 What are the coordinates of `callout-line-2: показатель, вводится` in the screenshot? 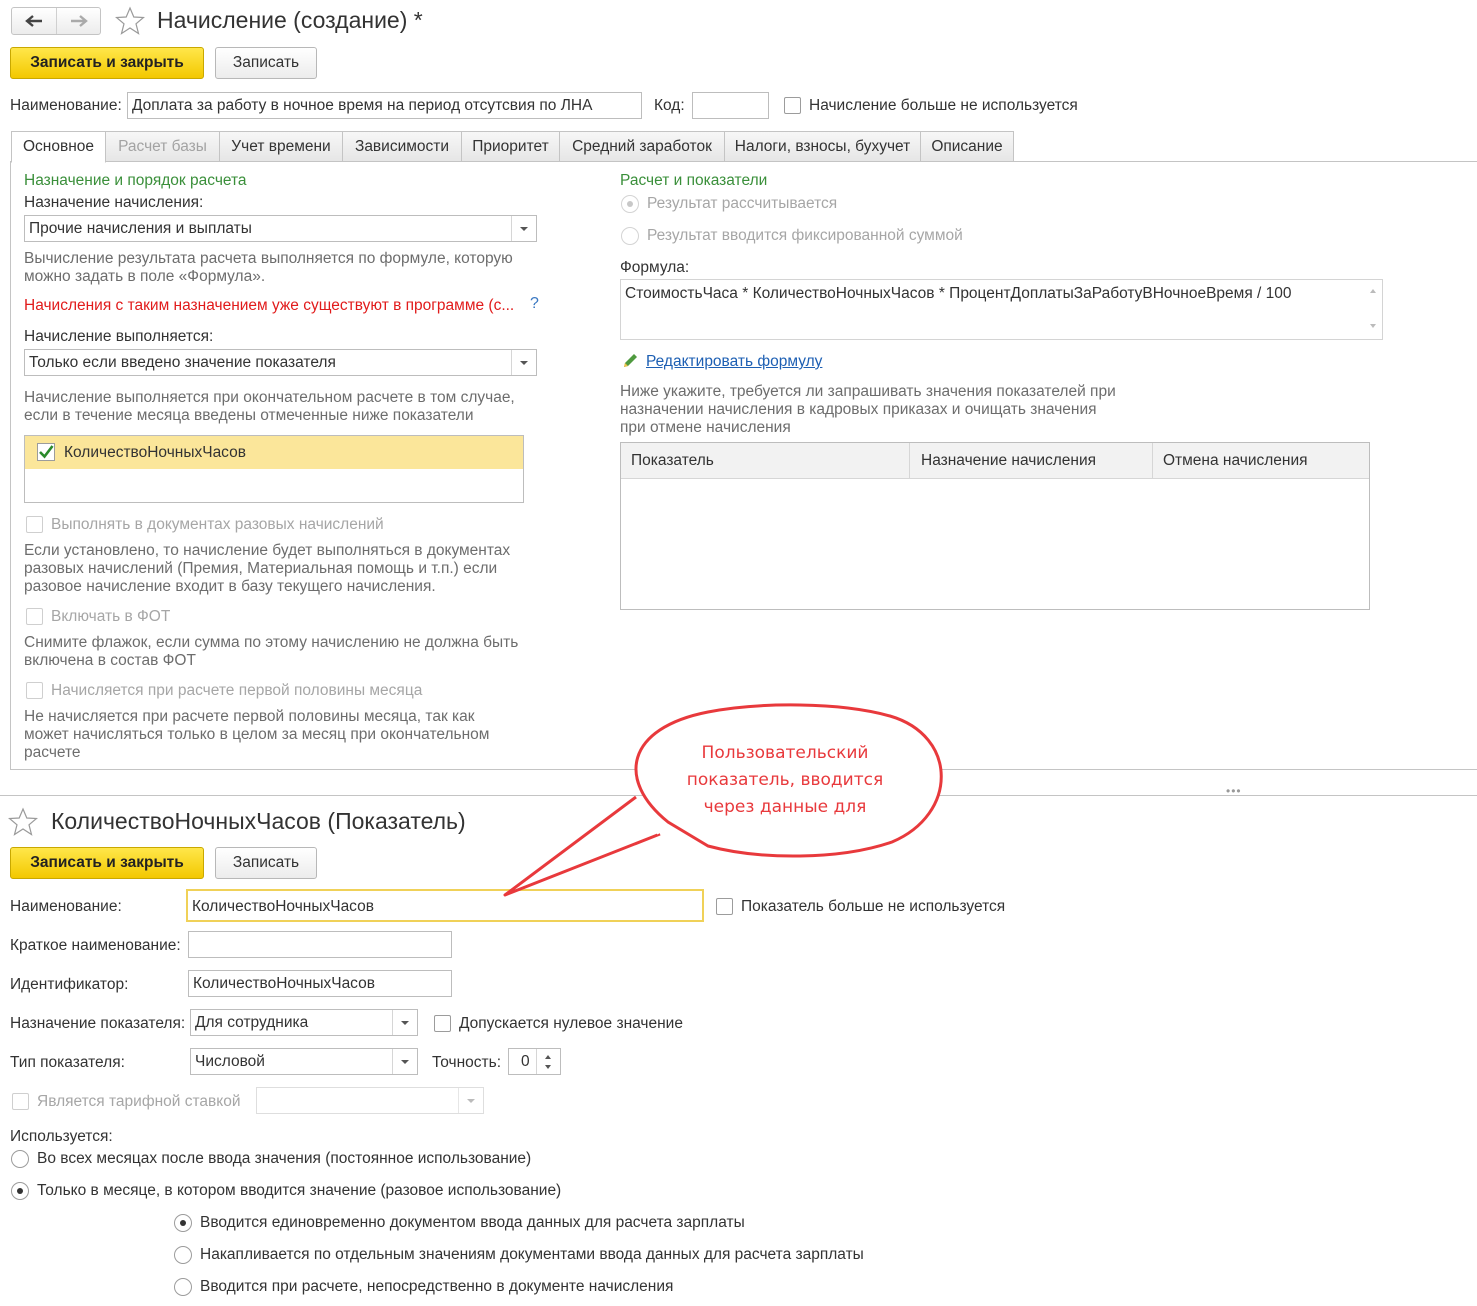 It's located at (785, 780).